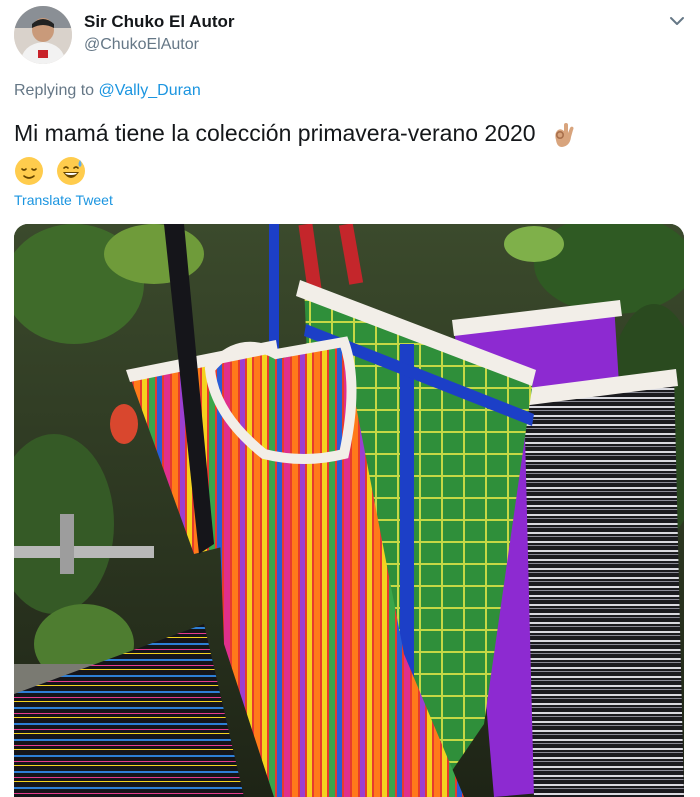 The image size is (700, 797). What do you see at coordinates (141, 45) in the screenshot?
I see `user-handle: @ChukoElAutor` at bounding box center [141, 45].